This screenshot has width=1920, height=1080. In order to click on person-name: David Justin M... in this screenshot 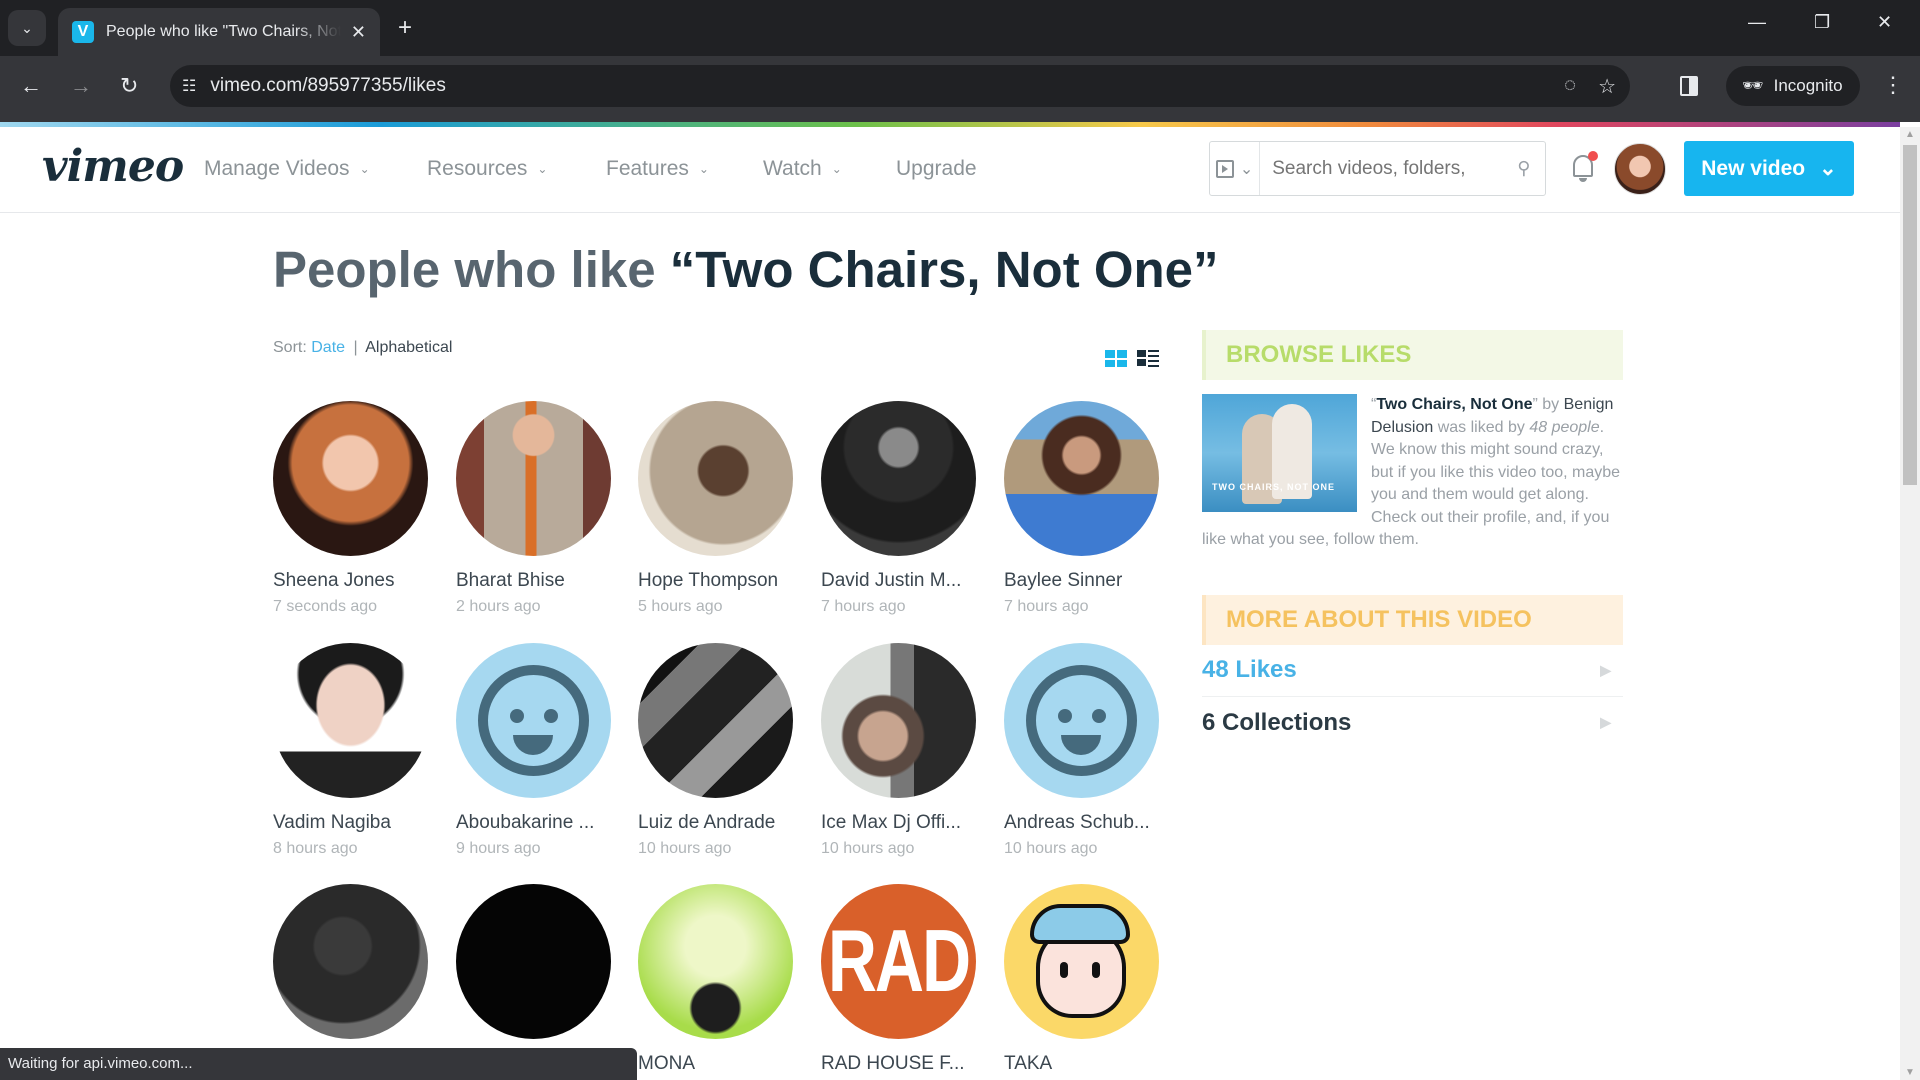, I will do `click(906, 581)`.